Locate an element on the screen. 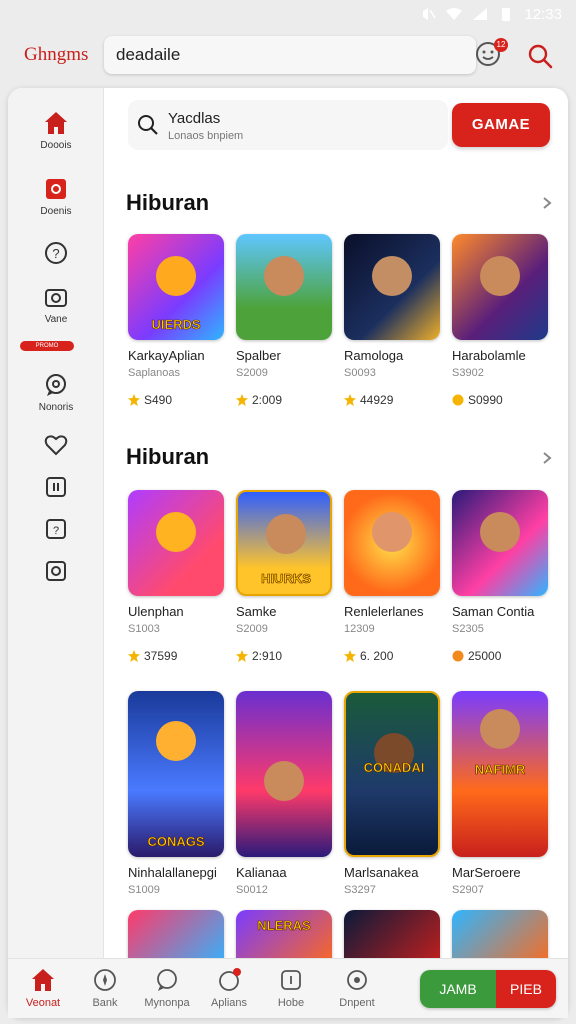 The width and height of the screenshot is (576, 1024). game-tile: Renlelerlanes 12309 6. 200 is located at coordinates (392, 576).